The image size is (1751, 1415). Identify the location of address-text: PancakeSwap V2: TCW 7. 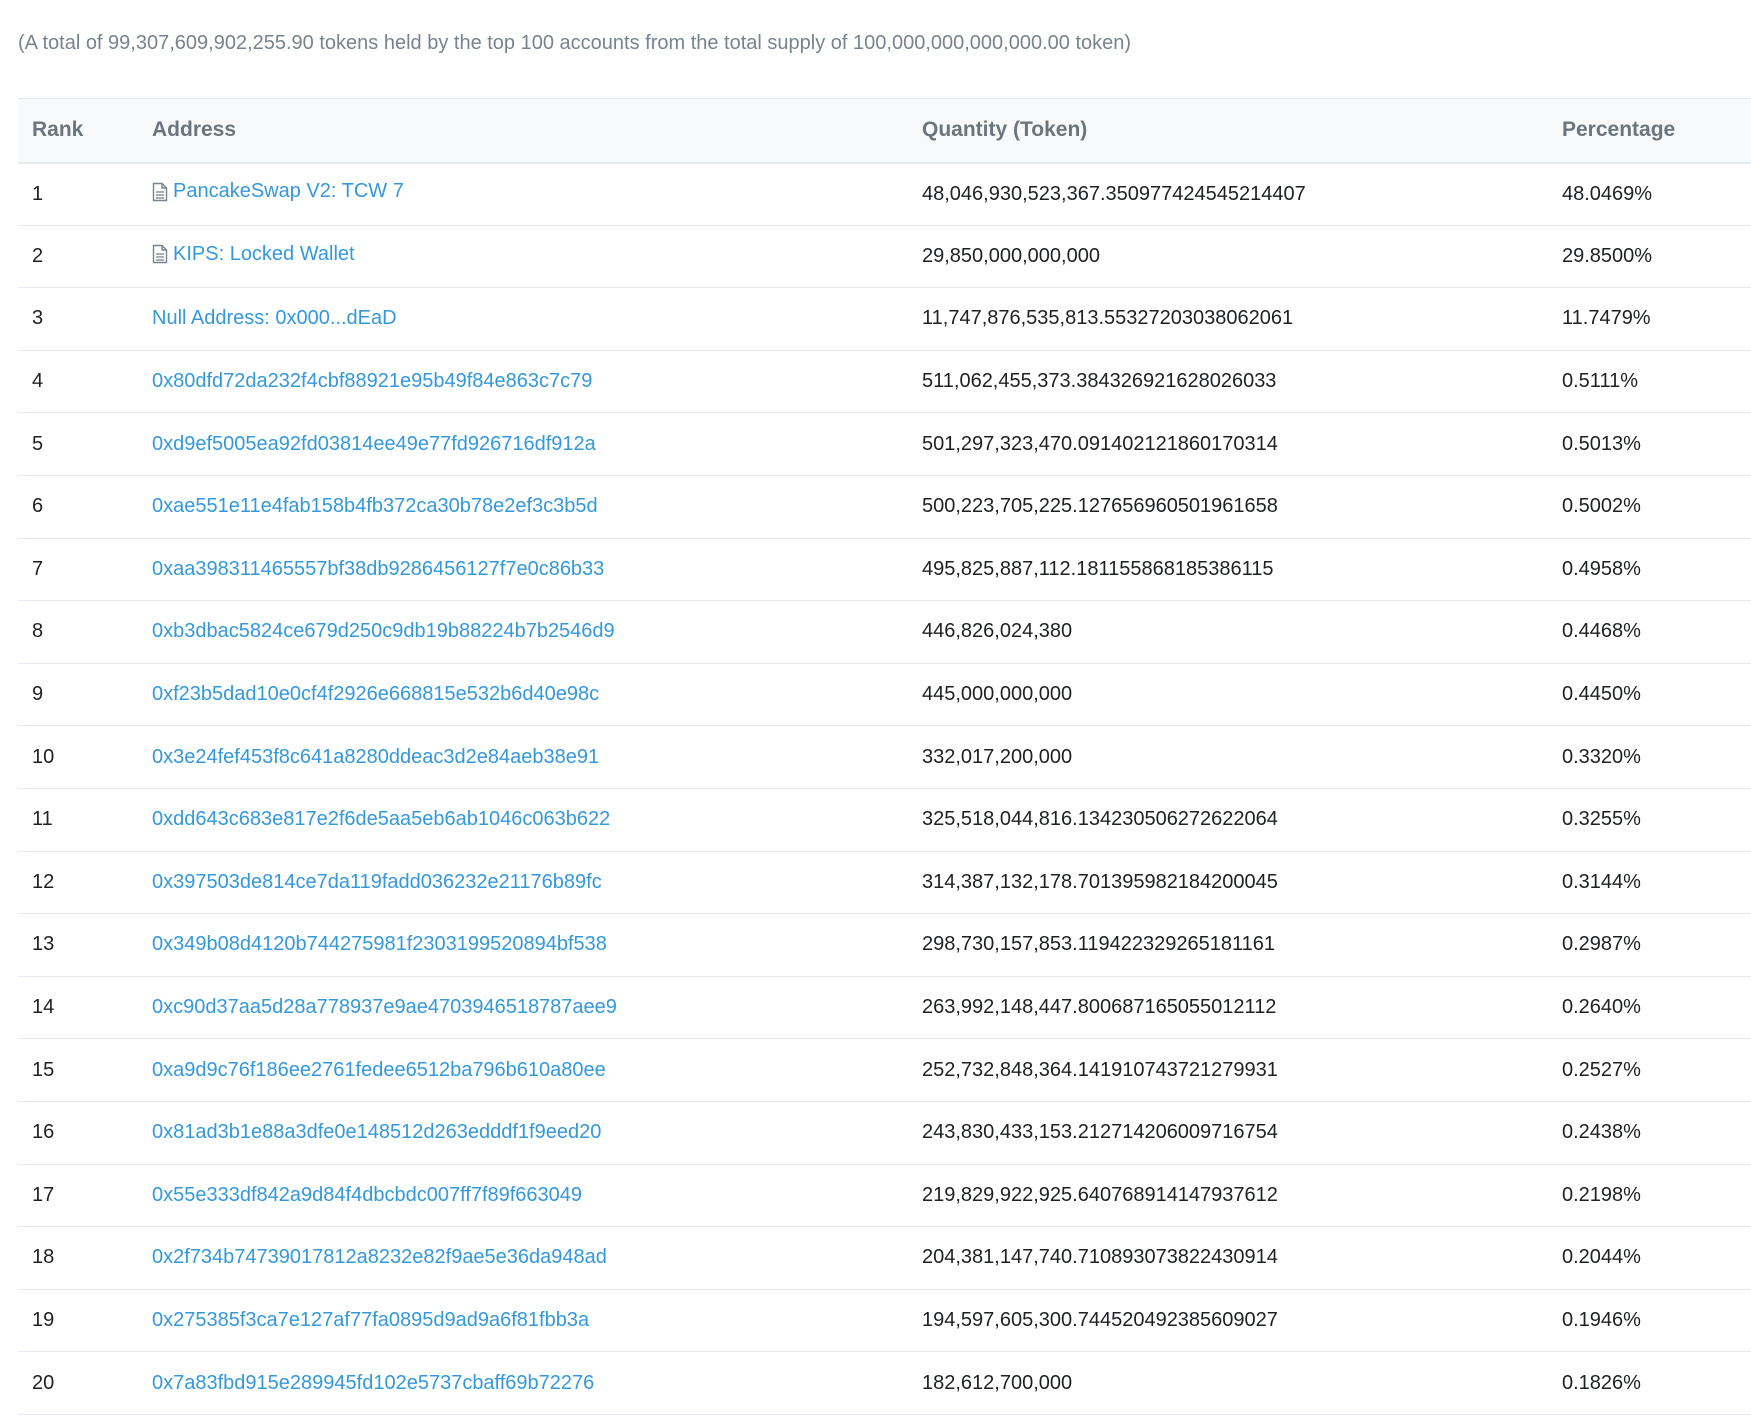
(288, 191).